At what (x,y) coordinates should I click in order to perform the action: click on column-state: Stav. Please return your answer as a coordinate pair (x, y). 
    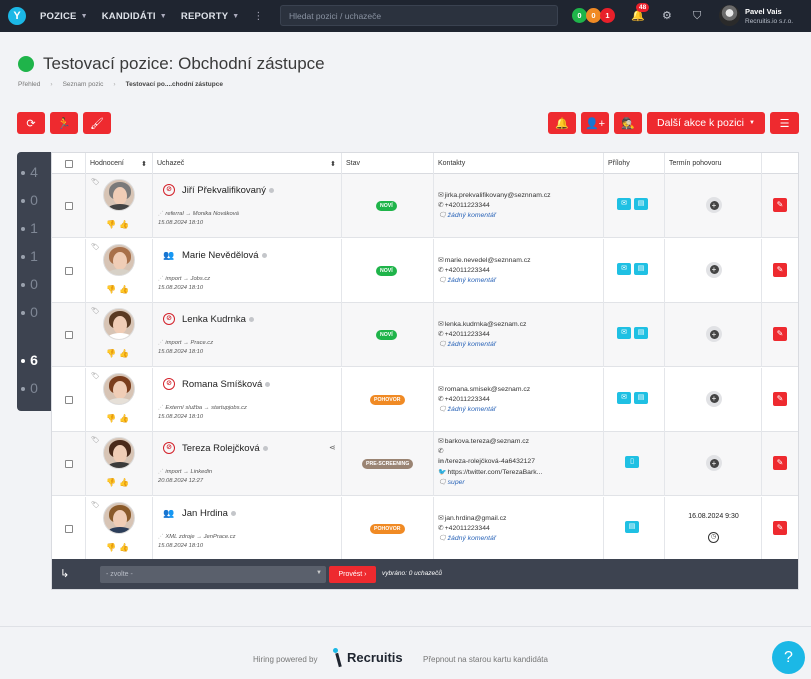
    Looking at the image, I should click on (388, 163).